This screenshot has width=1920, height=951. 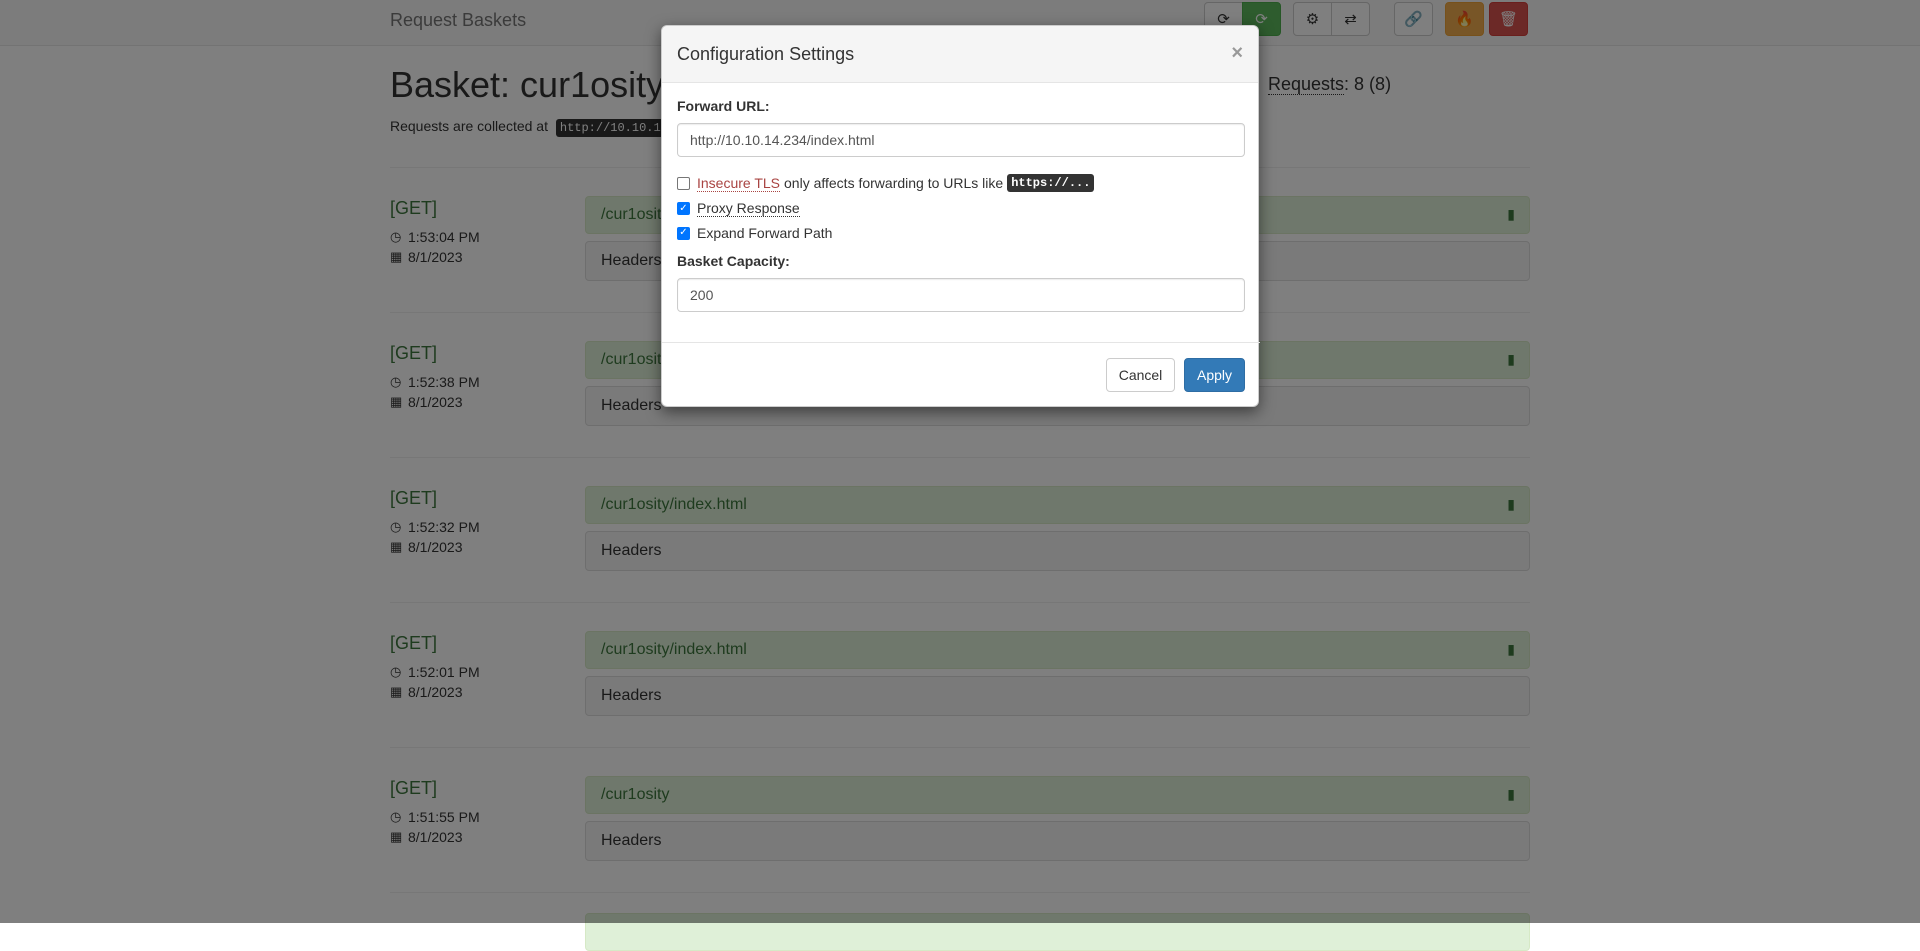 What do you see at coordinates (733, 261) in the screenshot?
I see `basket-capacity-label: Basket Capacity:` at bounding box center [733, 261].